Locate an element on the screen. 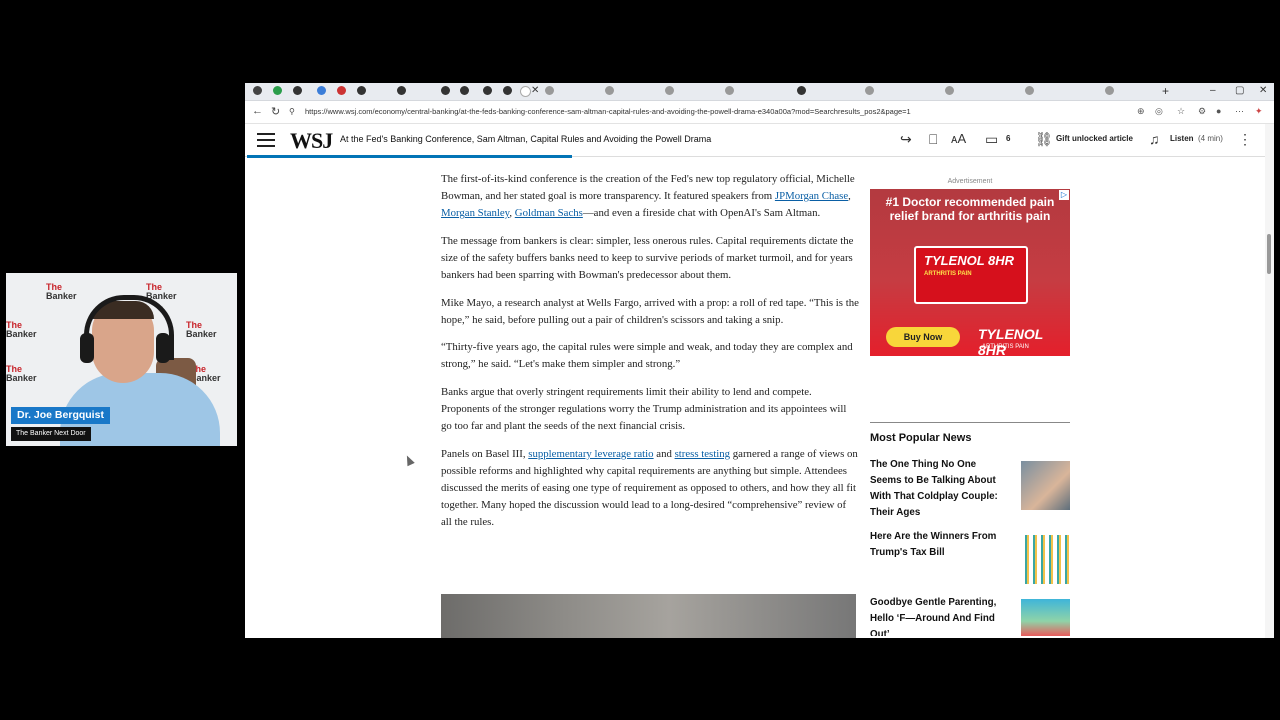  new-tab-button: + is located at coordinates (1165, 91).